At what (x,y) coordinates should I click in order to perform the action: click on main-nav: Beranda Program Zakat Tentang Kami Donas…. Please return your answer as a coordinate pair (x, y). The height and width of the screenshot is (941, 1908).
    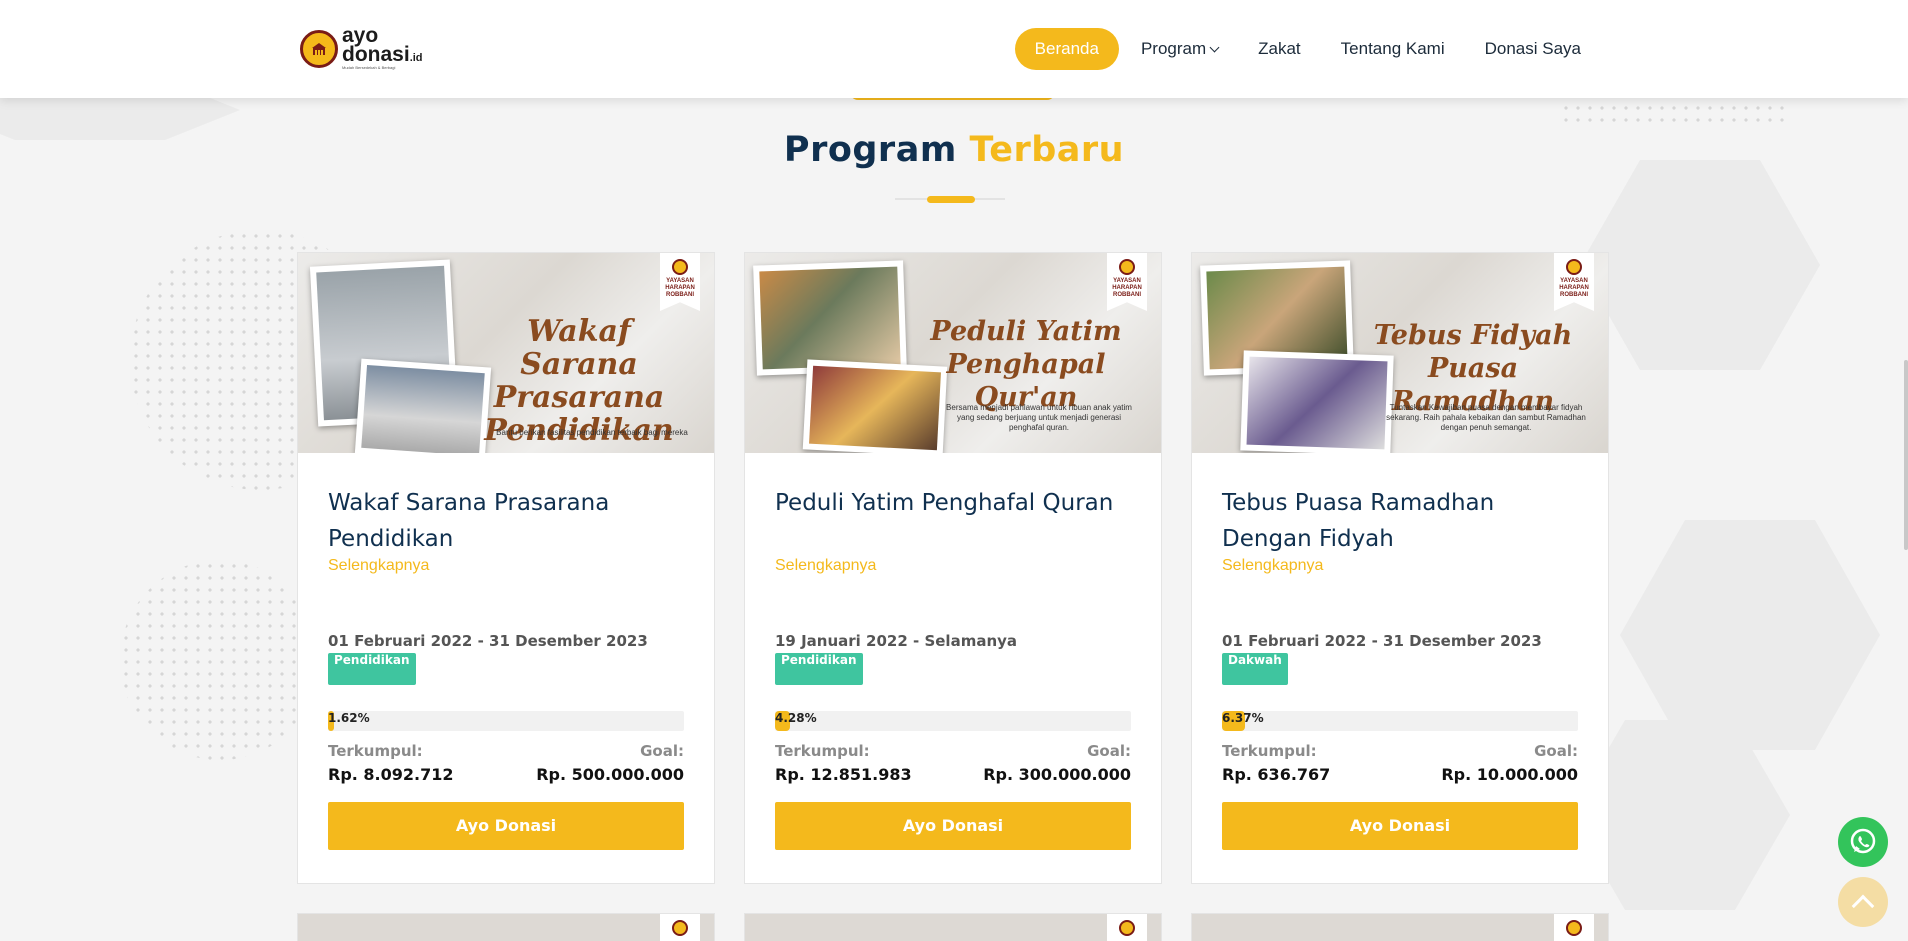
    Looking at the image, I should click on (1307, 49).